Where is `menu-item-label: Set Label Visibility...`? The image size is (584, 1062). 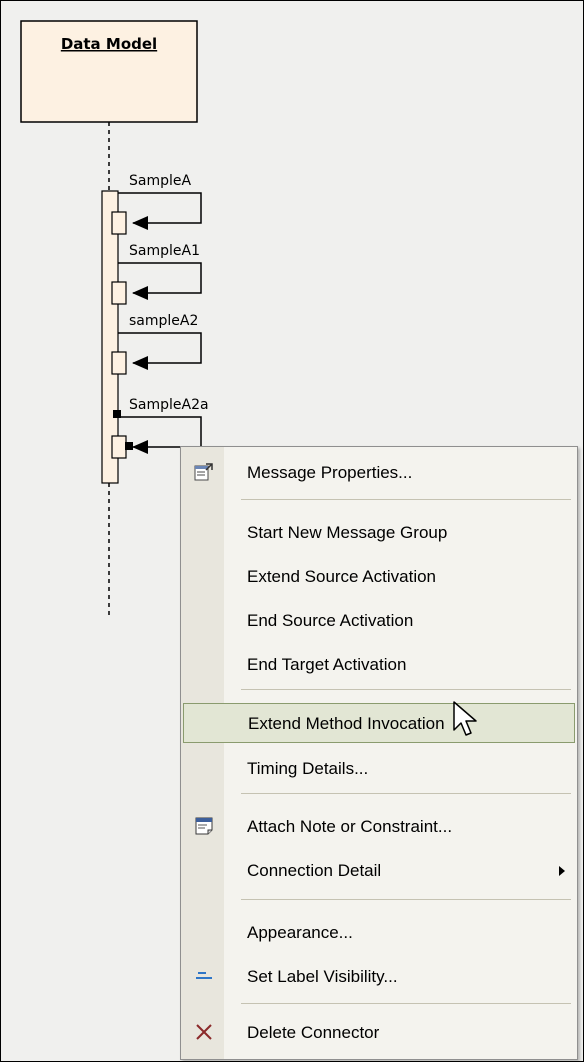
menu-item-label: Set Label Visibility... is located at coordinates (322, 976).